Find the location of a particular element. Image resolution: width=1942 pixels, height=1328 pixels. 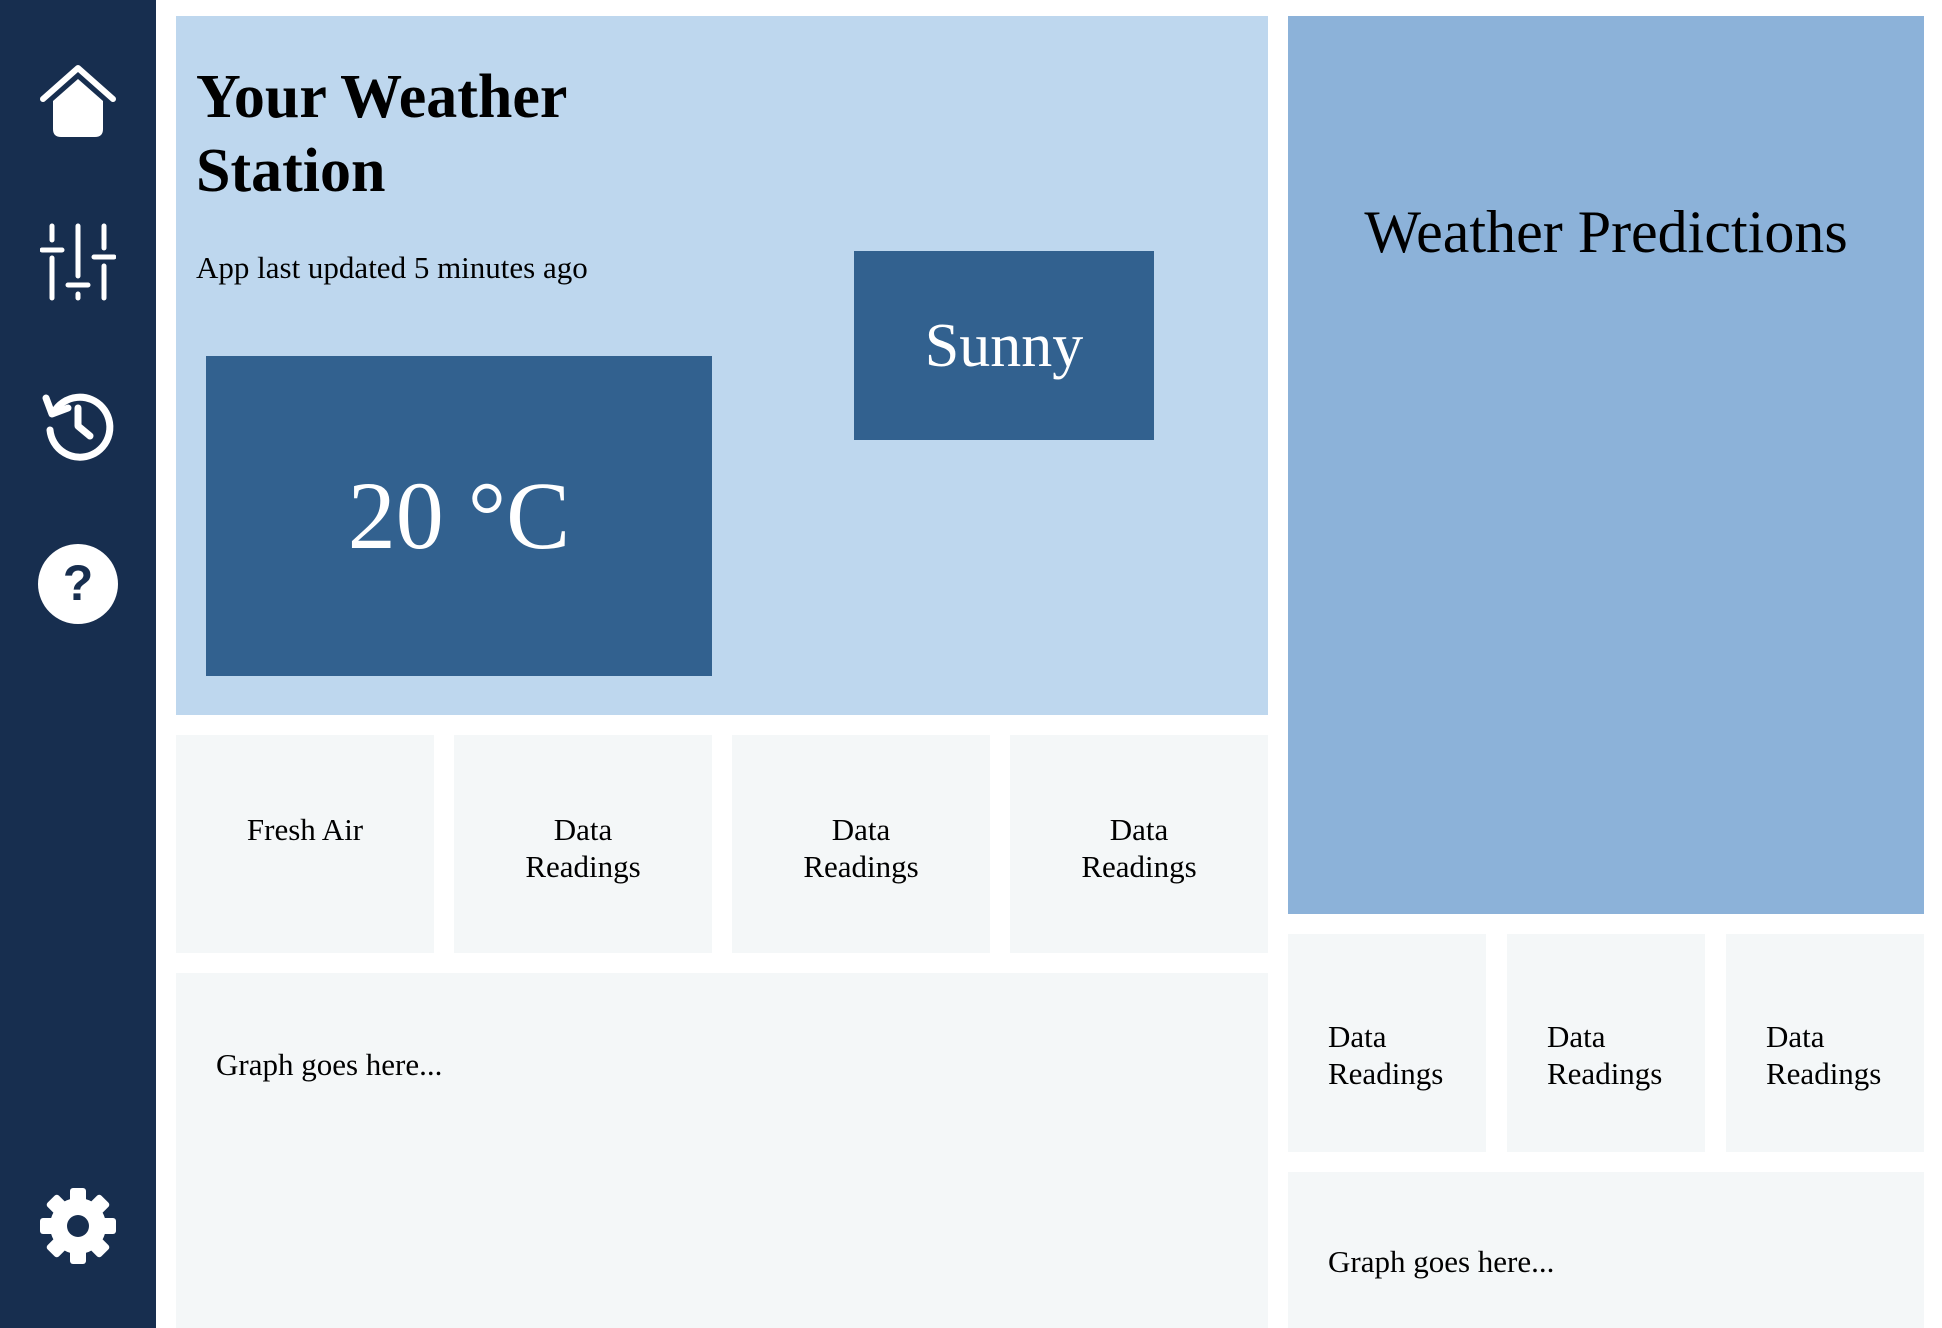

sidebar-item-history is located at coordinates (78, 424).